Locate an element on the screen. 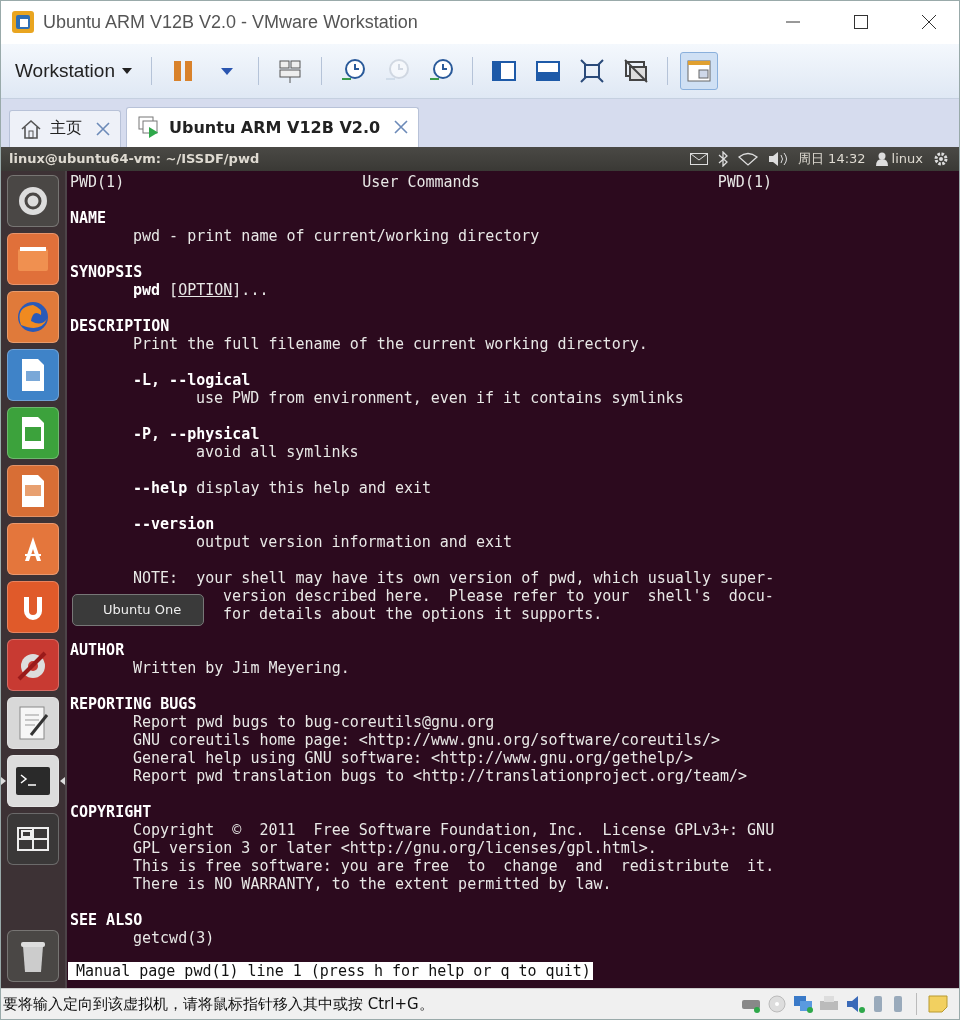  man-text-line: This is free software: you are free to change and redistribute it. is located at coordinates (454, 865).